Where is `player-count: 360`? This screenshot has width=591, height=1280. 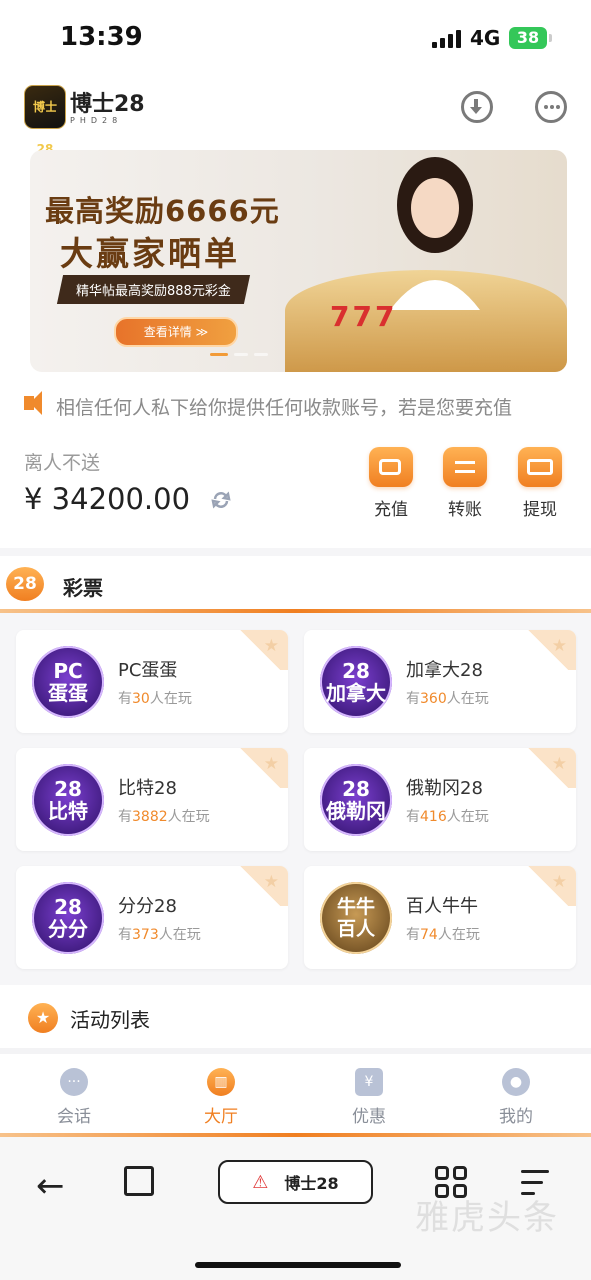 player-count: 360 is located at coordinates (433, 699).